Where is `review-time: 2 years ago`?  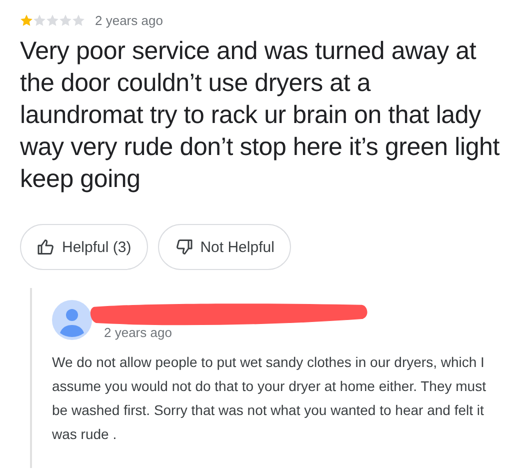 review-time: 2 years ago is located at coordinates (129, 20).